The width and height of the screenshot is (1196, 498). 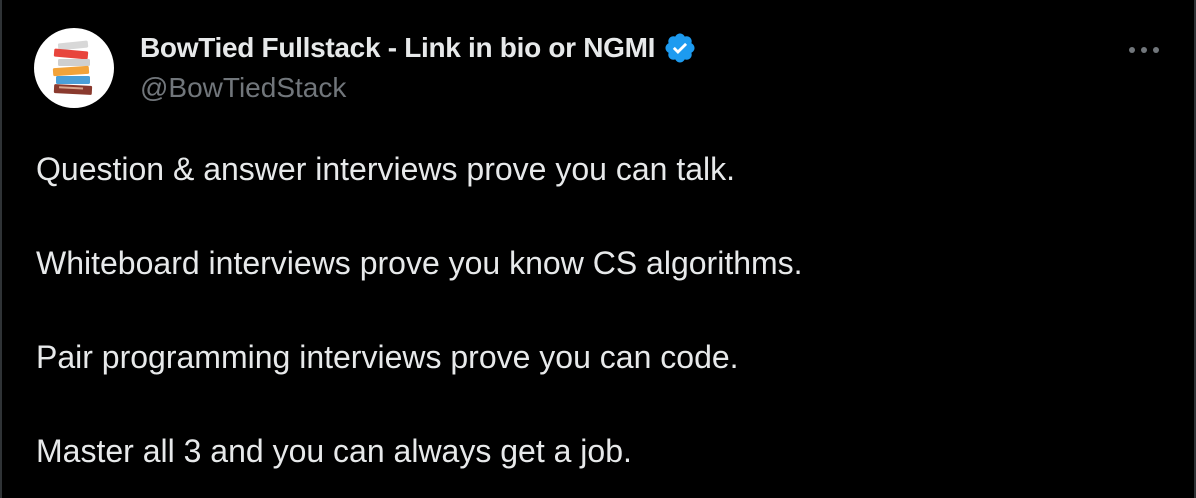 I want to click on avatar, so click(x=74, y=68).